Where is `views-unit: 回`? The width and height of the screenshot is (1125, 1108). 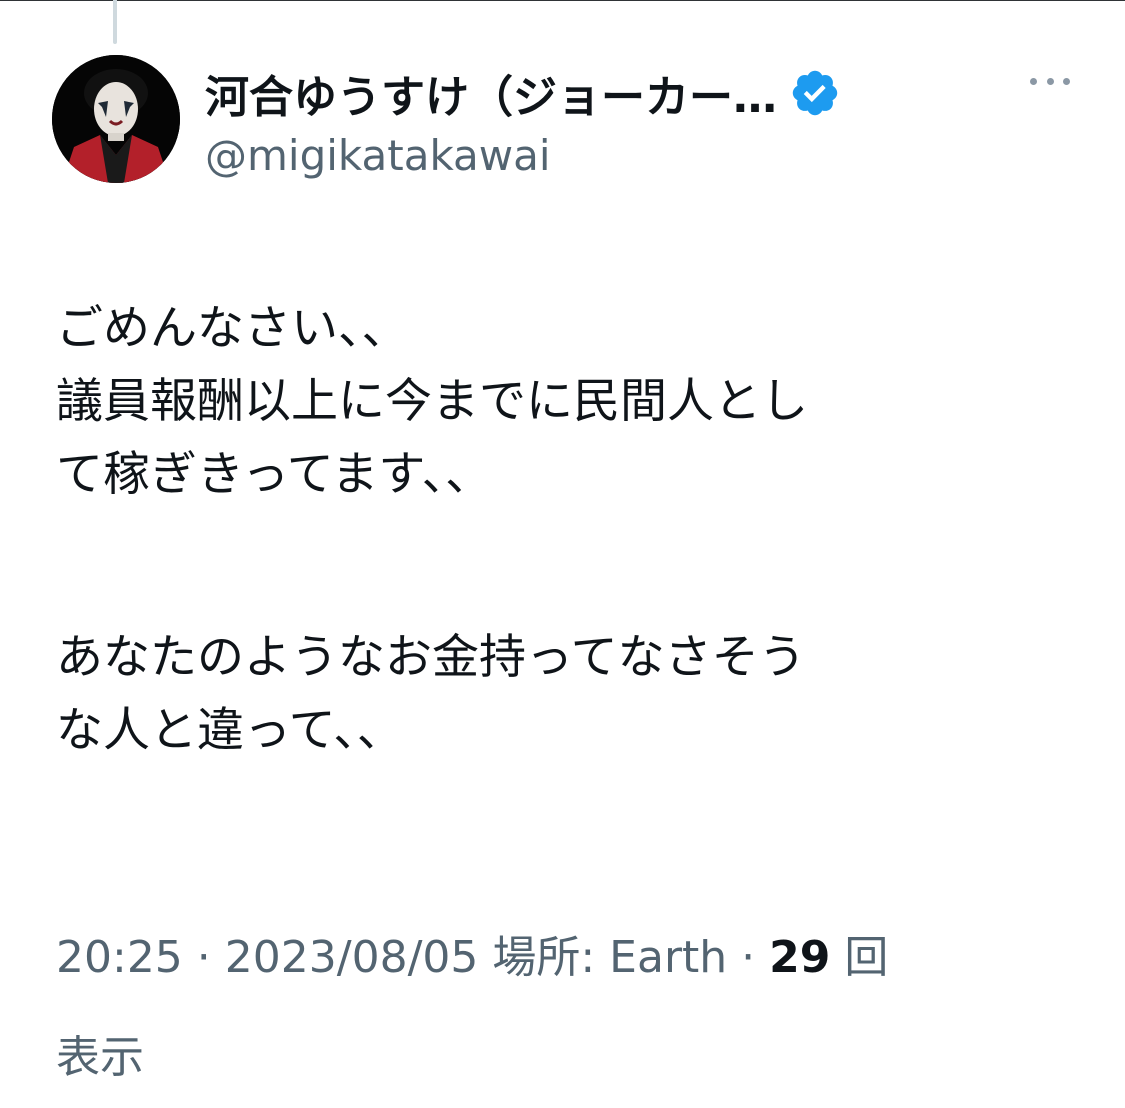 views-unit: 回 is located at coordinates (859, 957).